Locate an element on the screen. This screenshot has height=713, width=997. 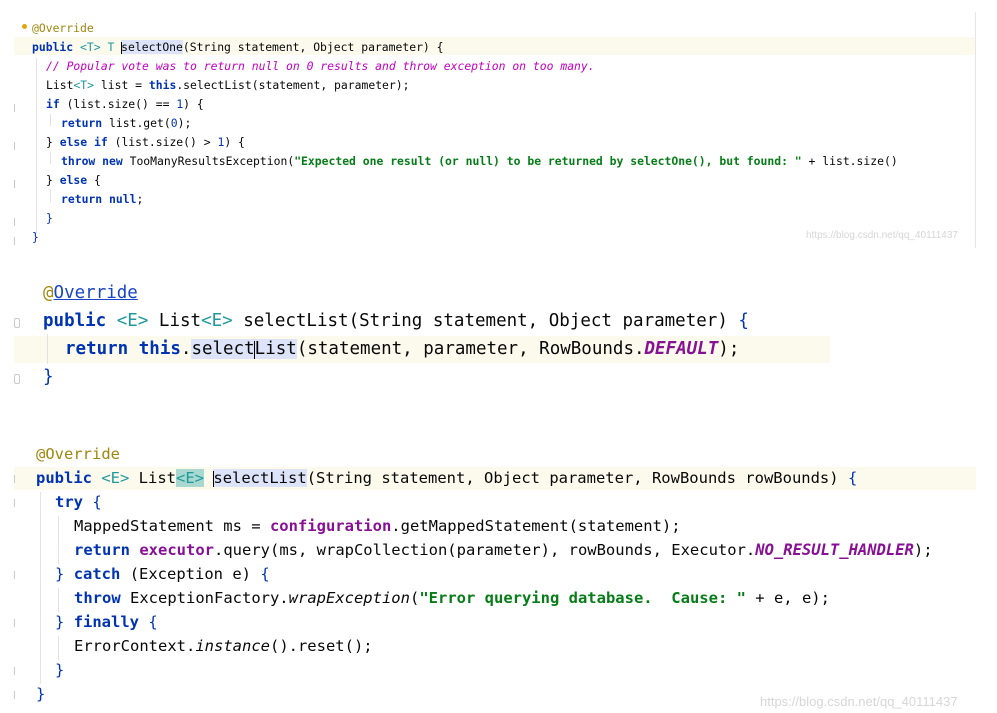
editor-right-margin is located at coordinates (975, 130).